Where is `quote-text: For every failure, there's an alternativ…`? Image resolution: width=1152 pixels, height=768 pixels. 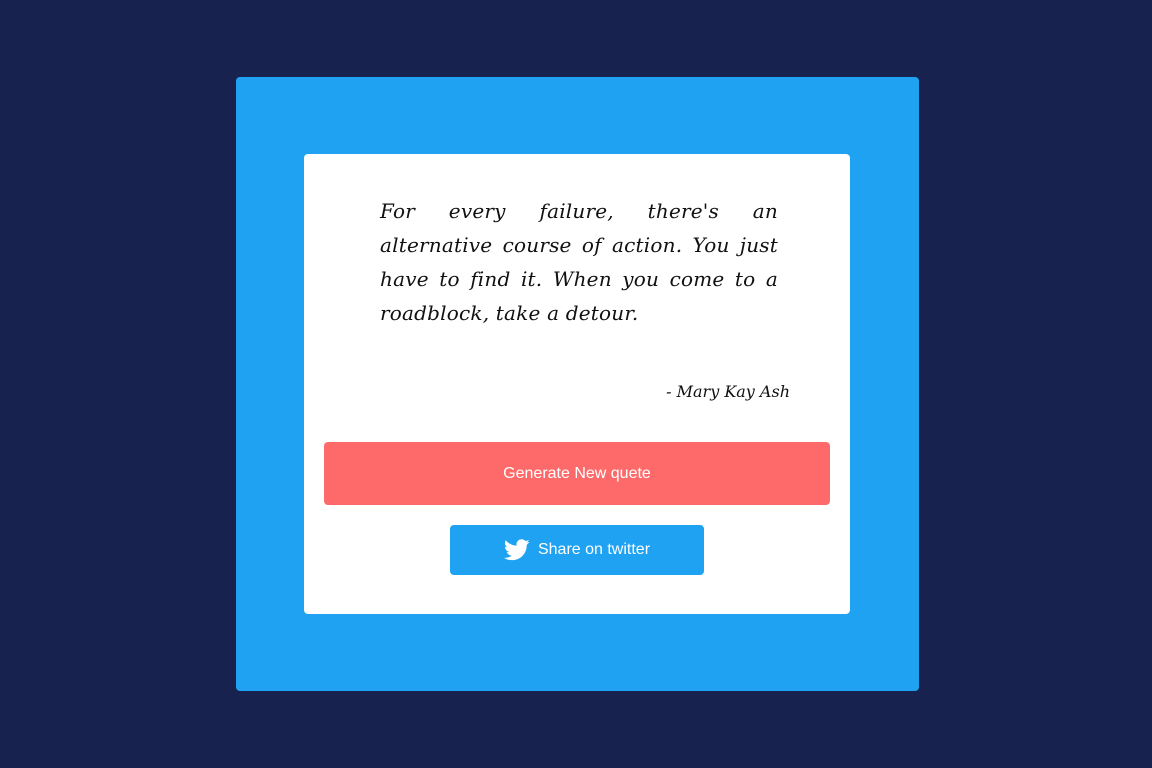
quote-text: For every failure, there's an alternativ… is located at coordinates (579, 262).